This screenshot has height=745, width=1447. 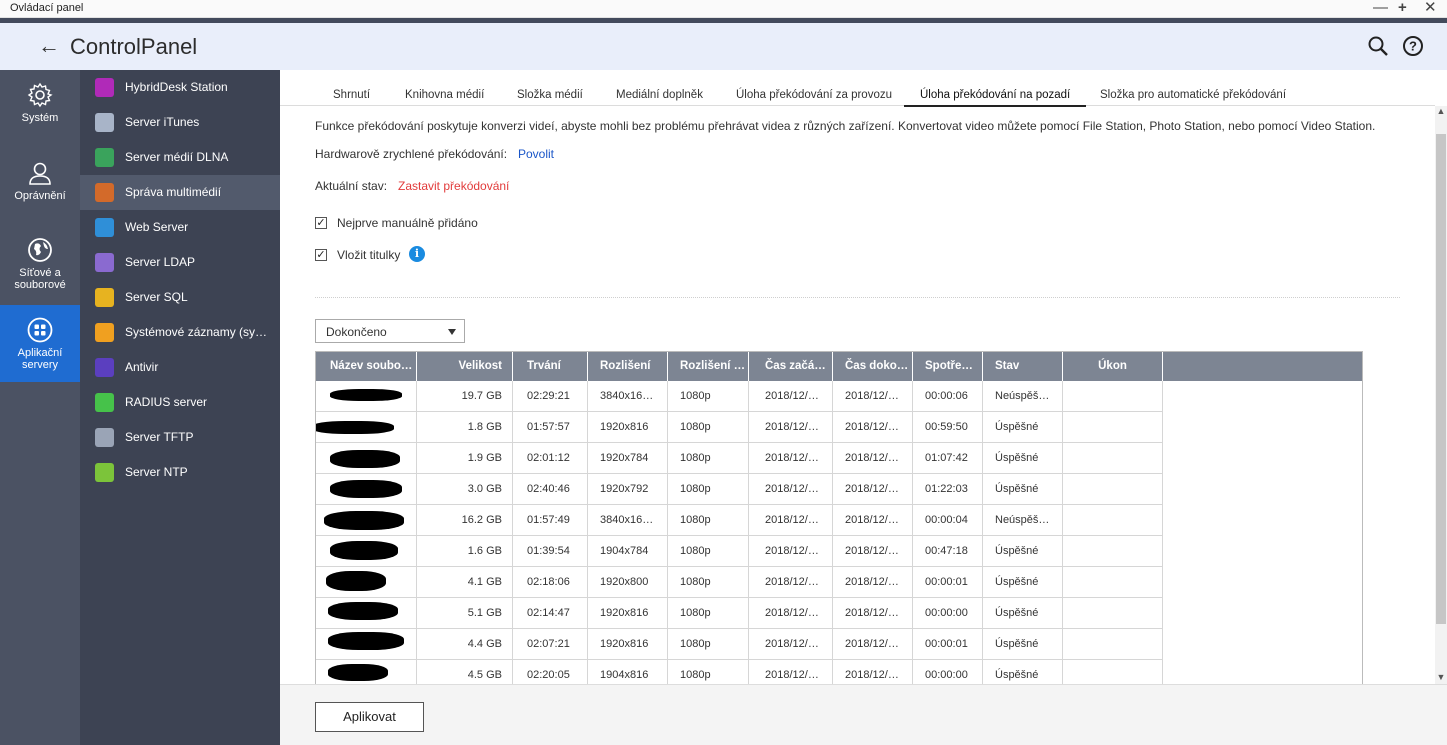 I want to click on back-arrow-icon: ←, so click(x=49, y=46).